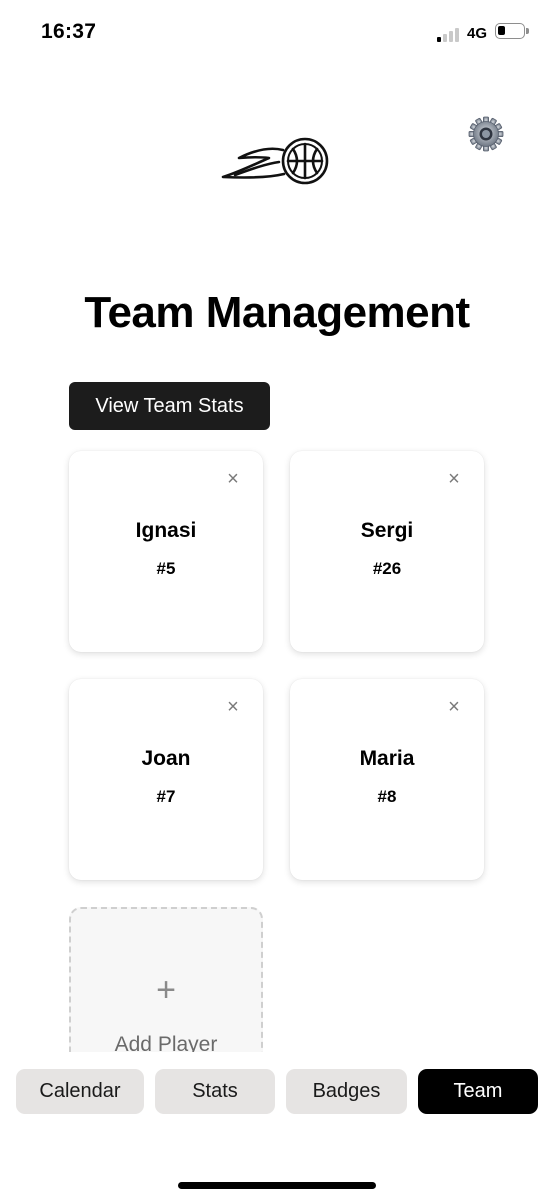 Image resolution: width=554 pixels, height=1200 pixels. Describe the element at coordinates (275, 161) in the screenshot. I see `basketball-fireball-icon` at that location.